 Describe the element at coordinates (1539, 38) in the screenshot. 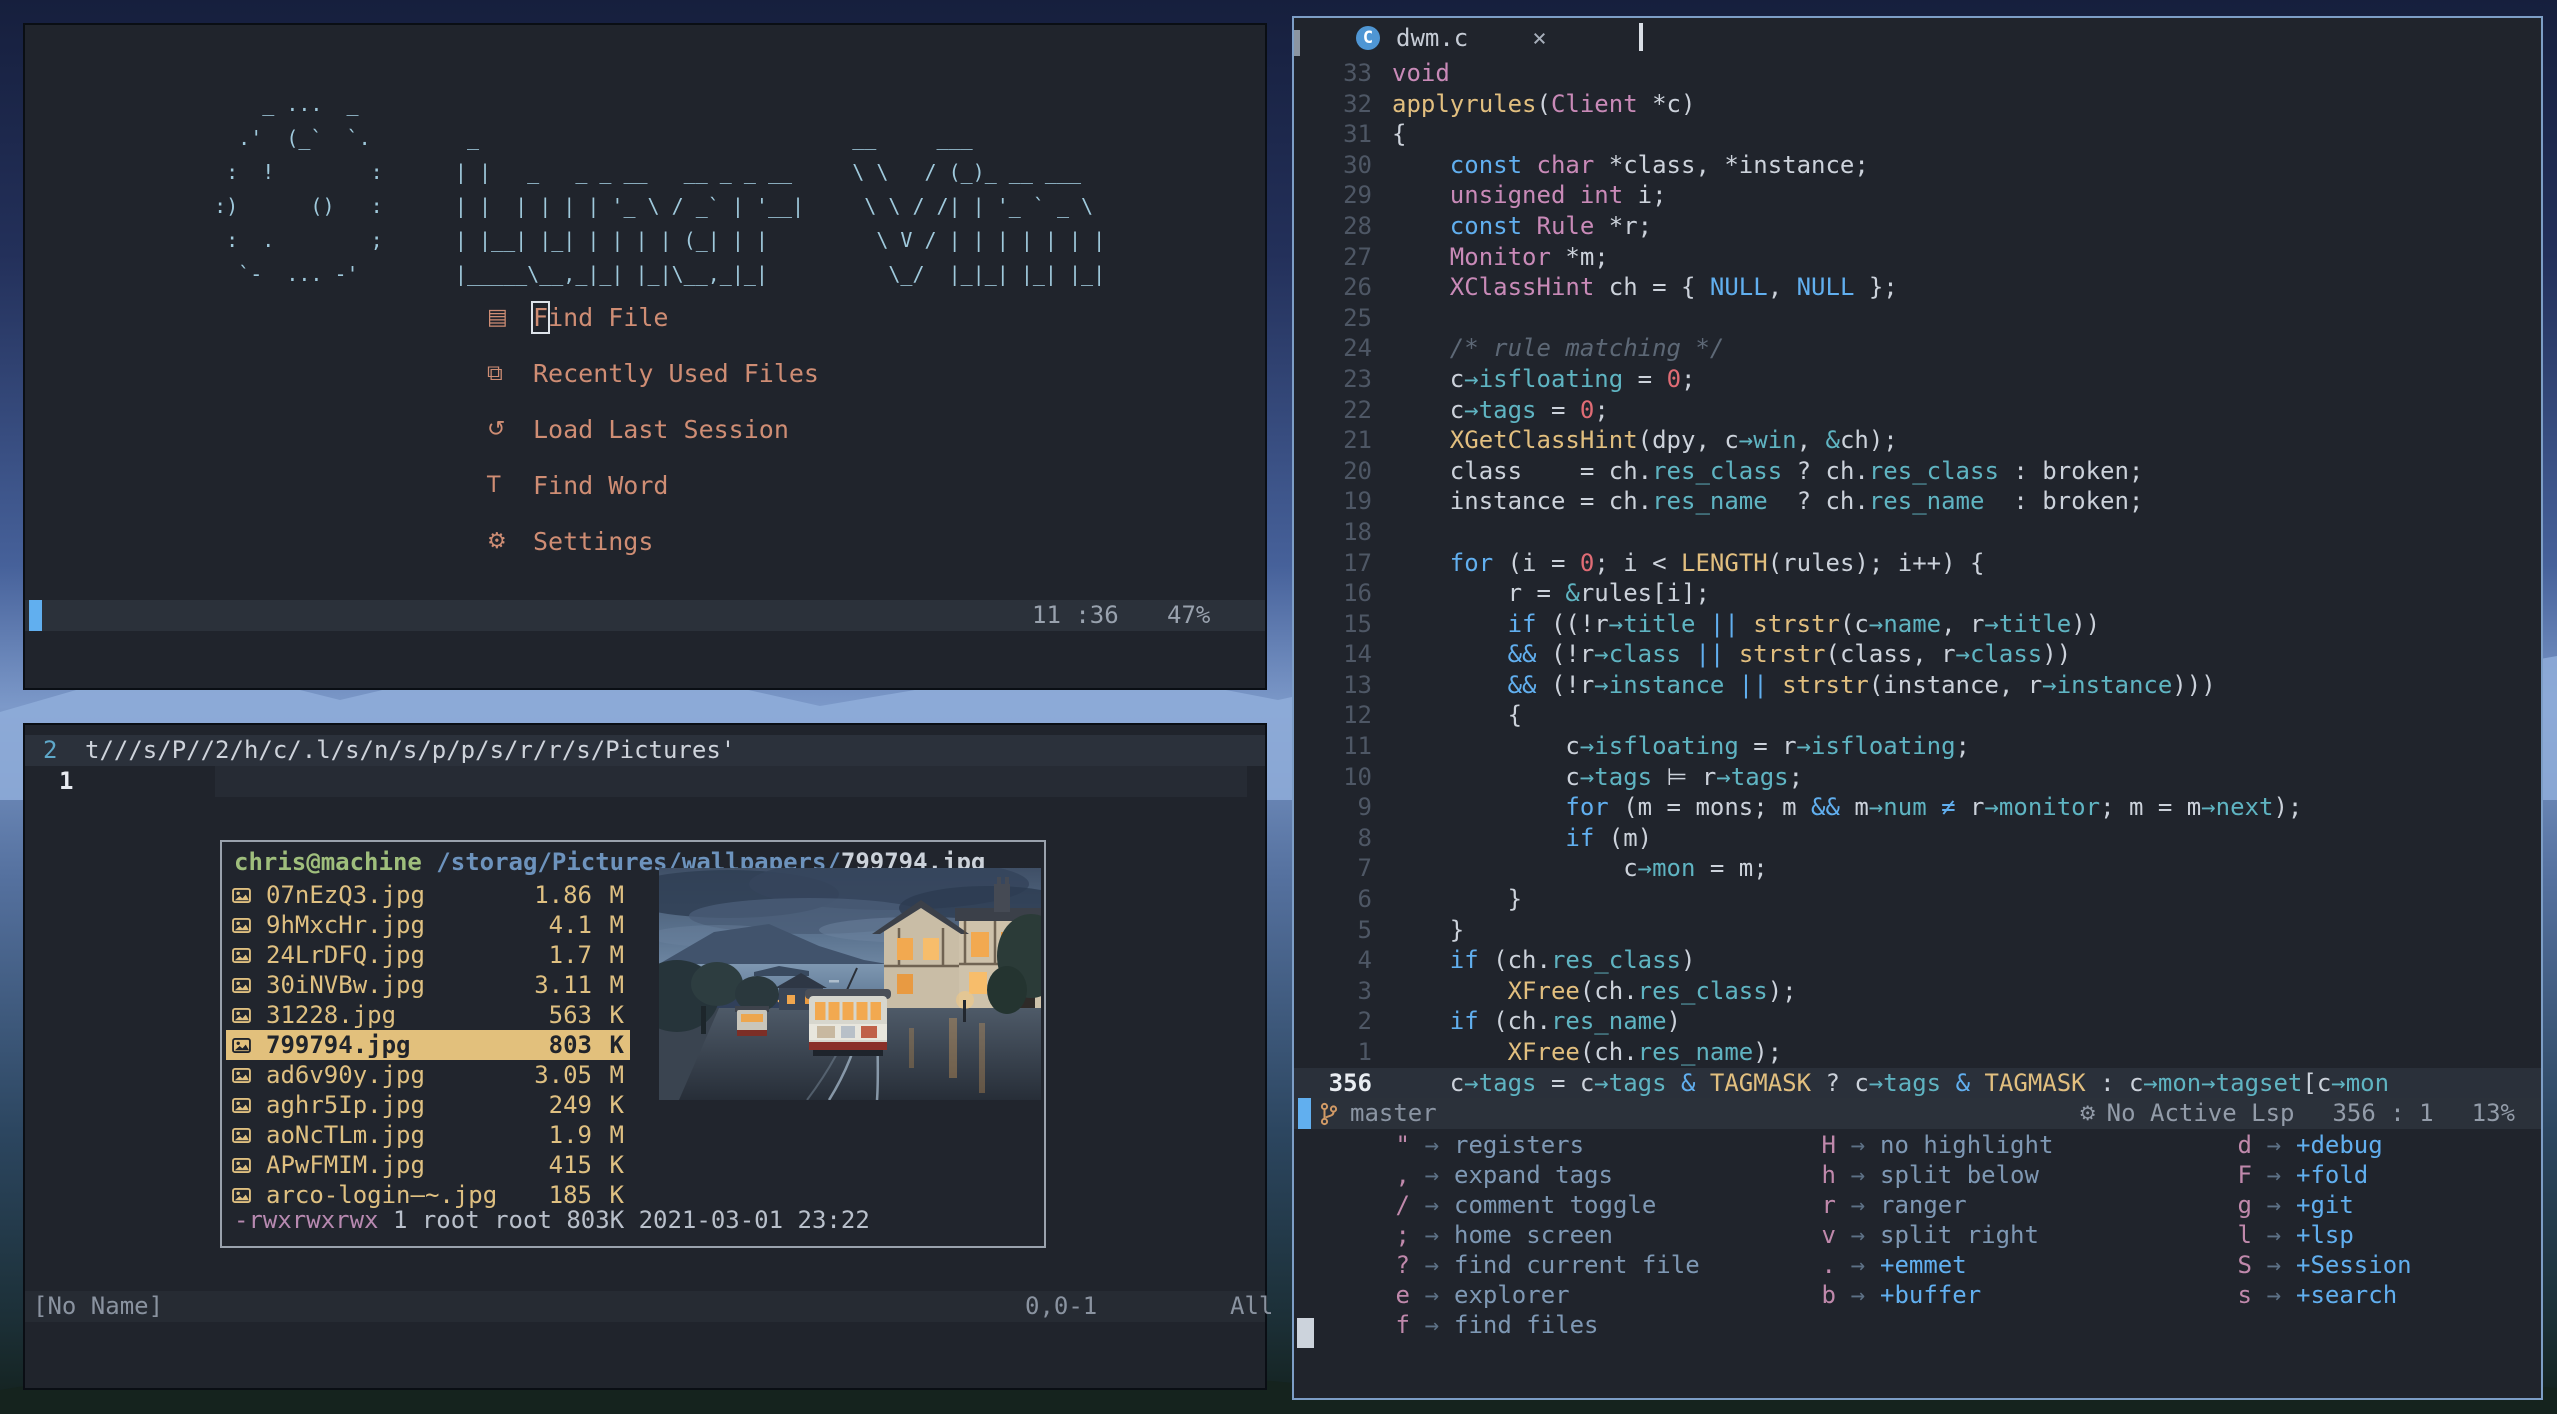

I see `close-icon: ×` at that location.